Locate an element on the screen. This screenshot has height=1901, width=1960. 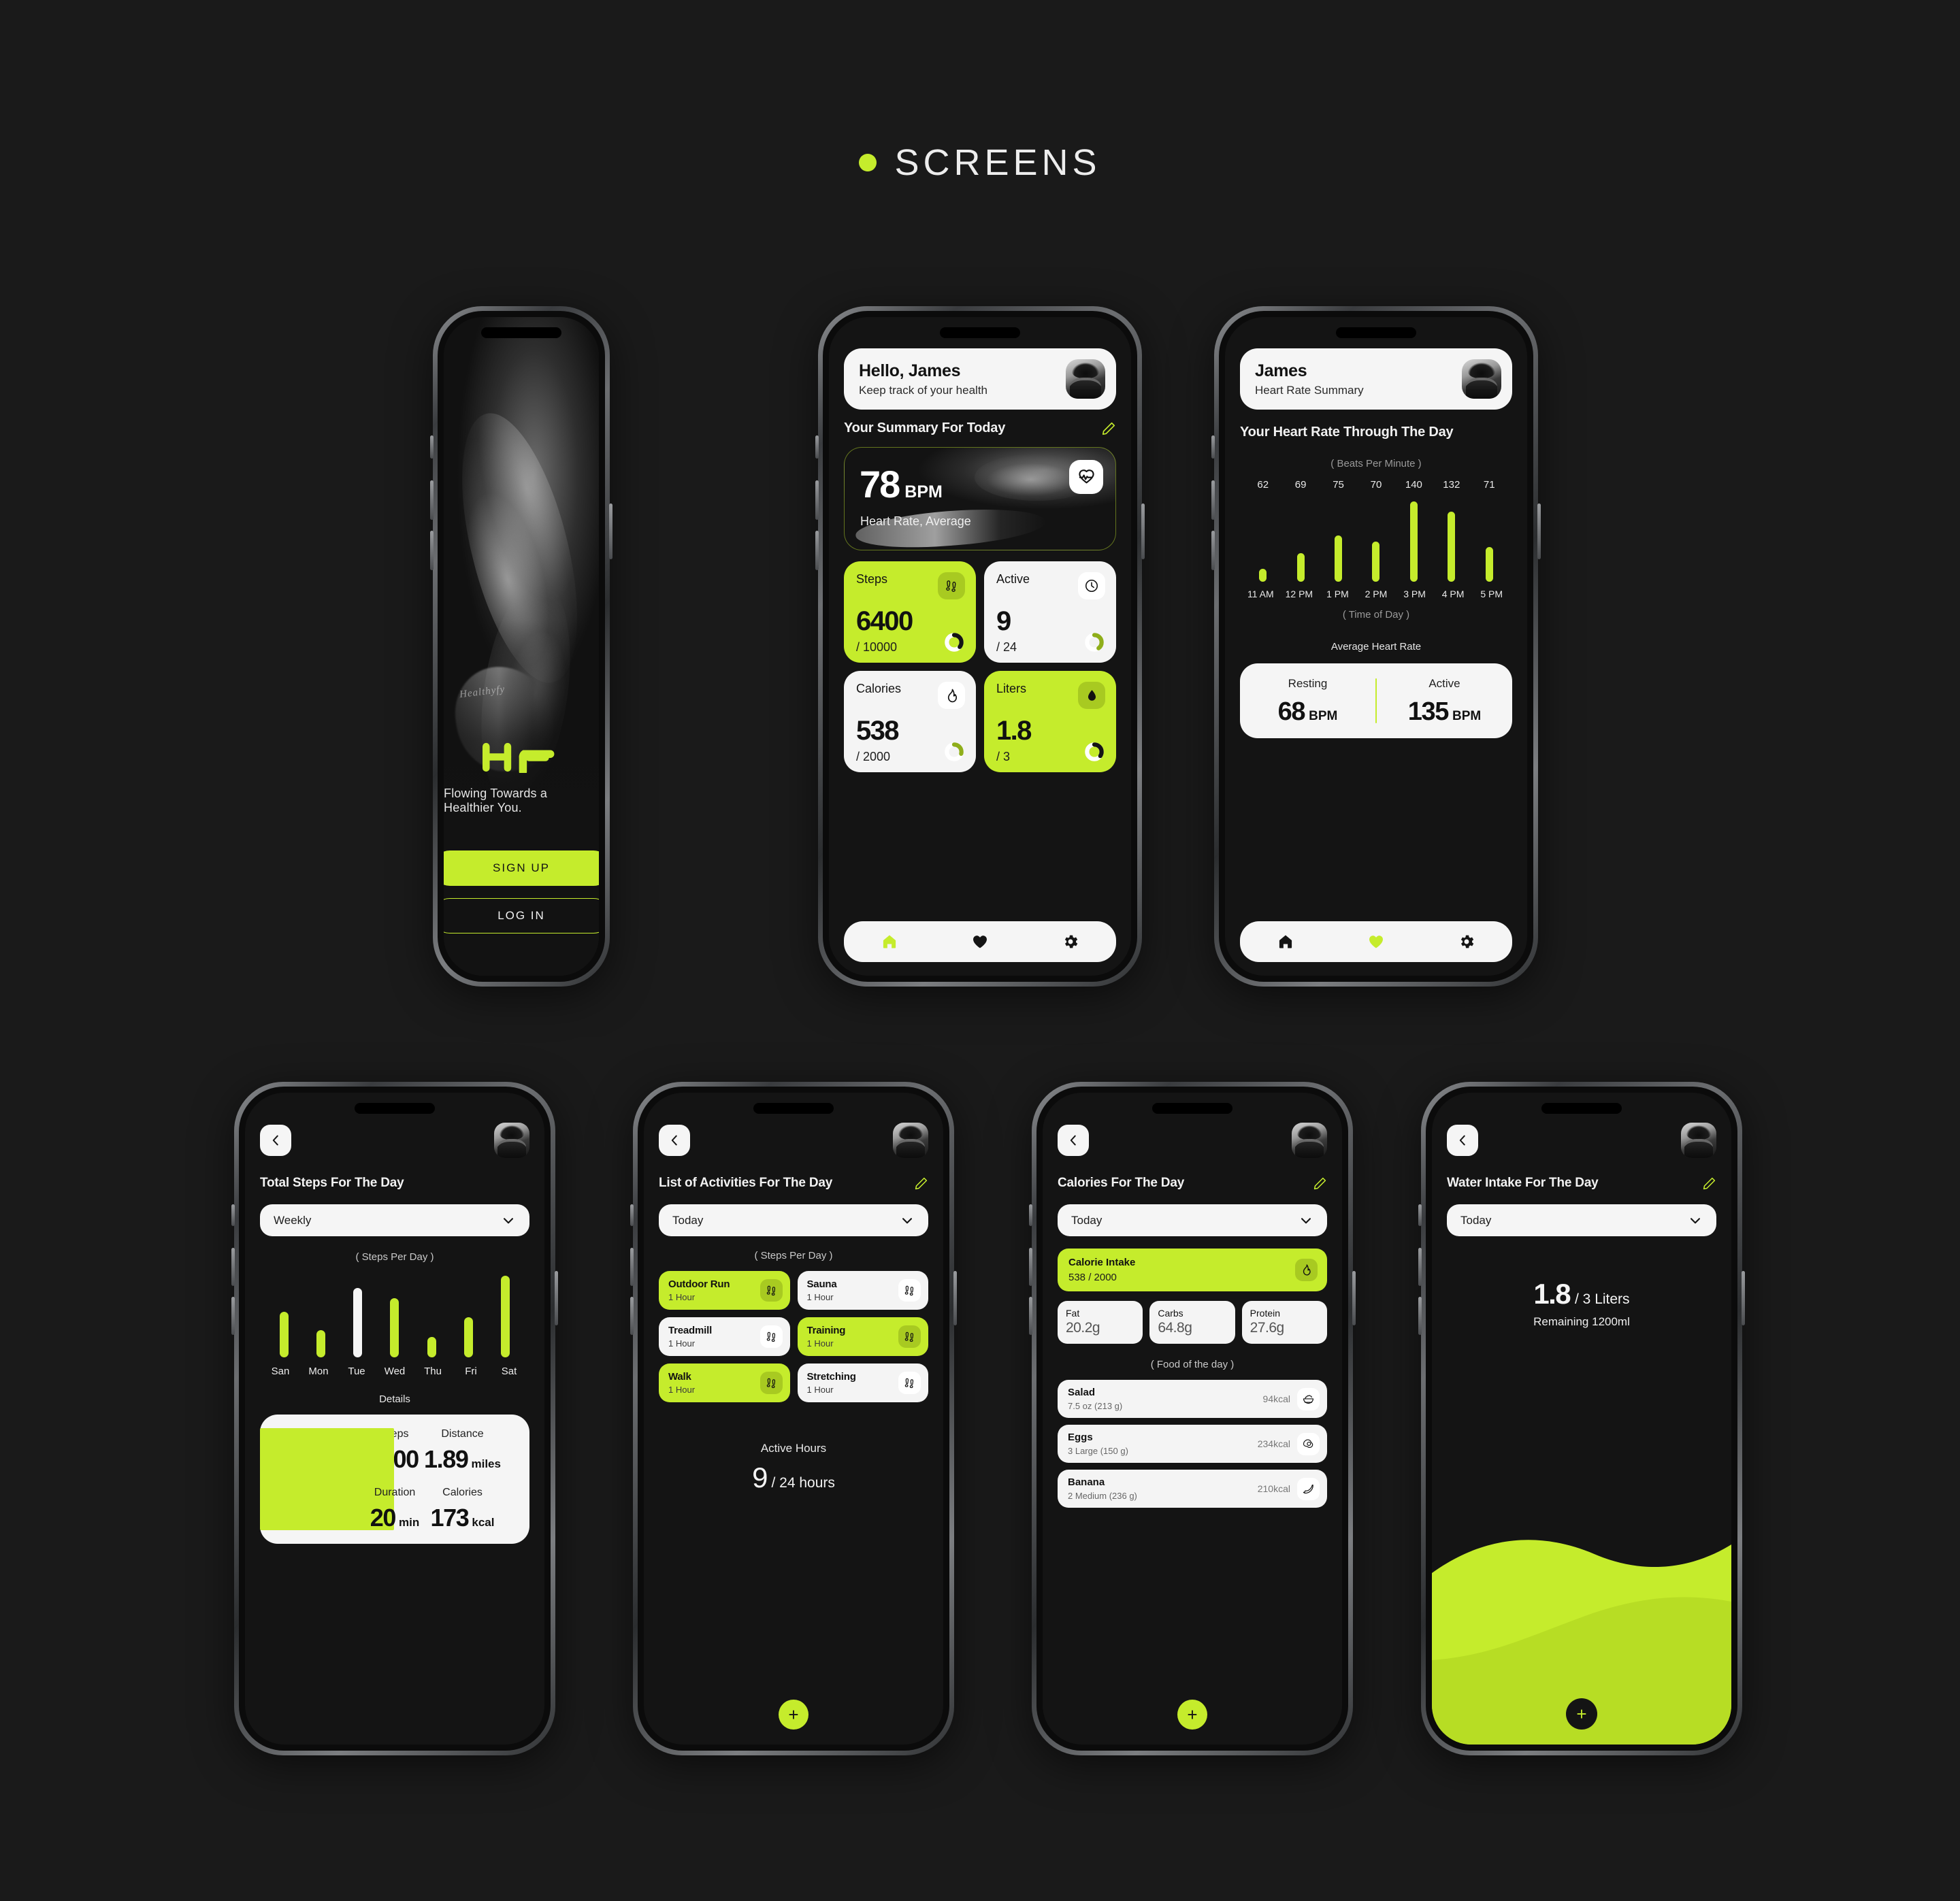
resting-heart-rate: Resting 68 BPM is located at coordinates (1308, 701).